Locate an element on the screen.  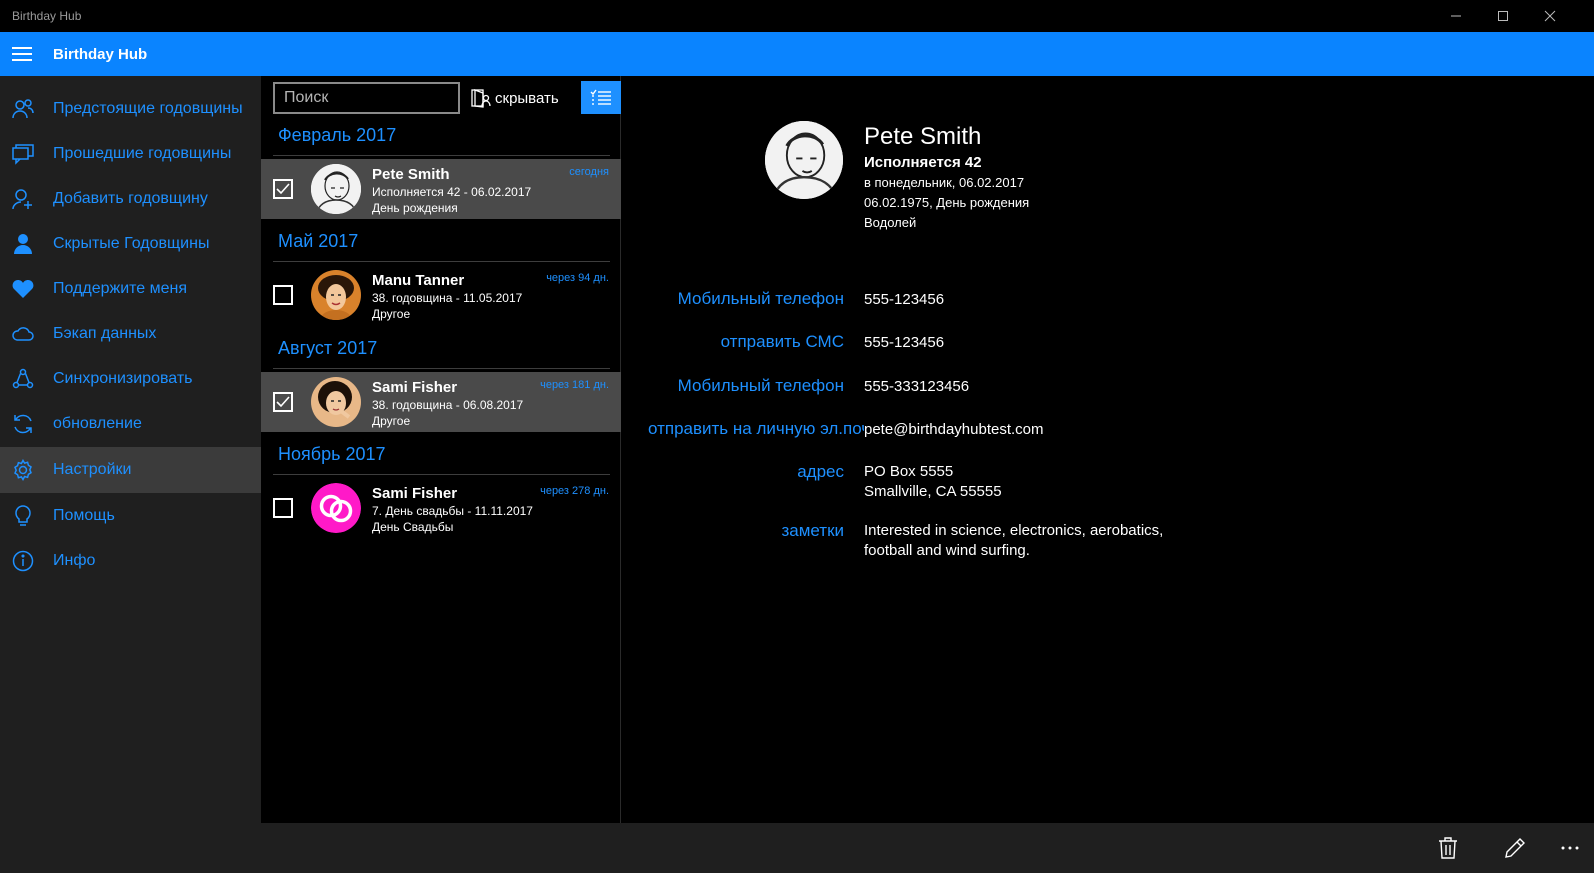
nav-item-backup: Бэкап данных is located at coordinates (130, 334).